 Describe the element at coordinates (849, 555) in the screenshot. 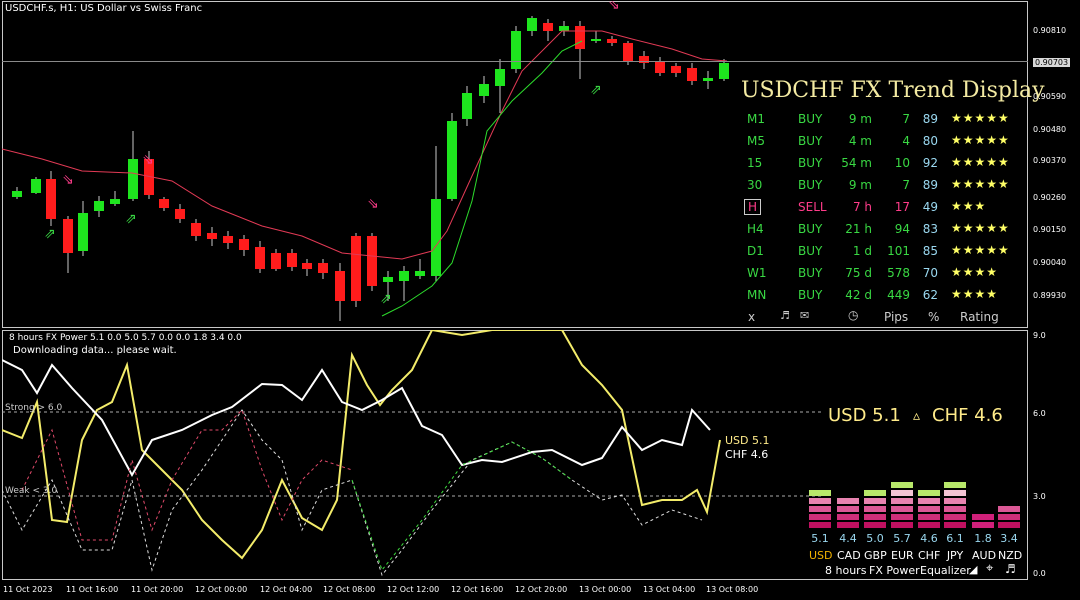

I see `currency-label: CAD` at that location.